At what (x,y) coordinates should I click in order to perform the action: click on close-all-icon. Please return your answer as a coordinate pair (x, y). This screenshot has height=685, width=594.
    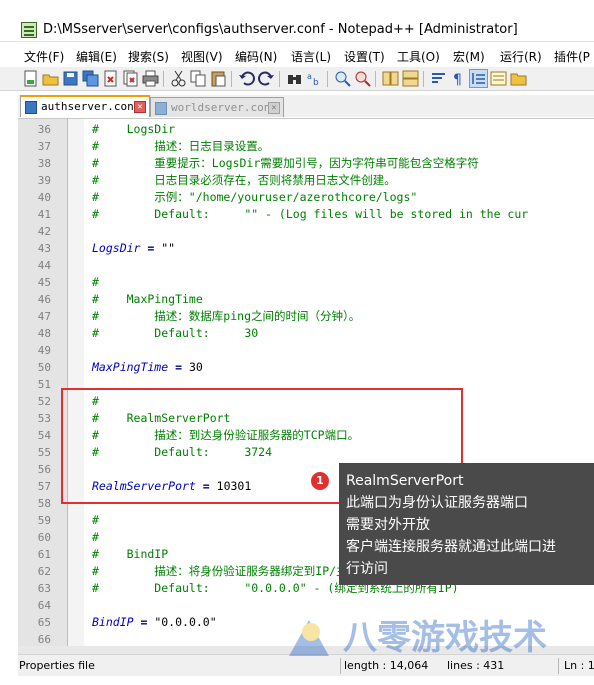
    Looking at the image, I should click on (130, 78).